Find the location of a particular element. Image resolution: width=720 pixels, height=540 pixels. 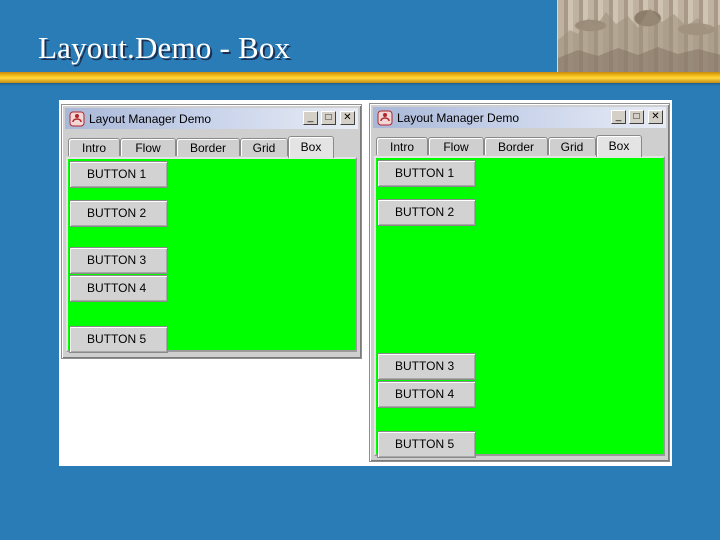

accent-stripe is located at coordinates (360, 77).